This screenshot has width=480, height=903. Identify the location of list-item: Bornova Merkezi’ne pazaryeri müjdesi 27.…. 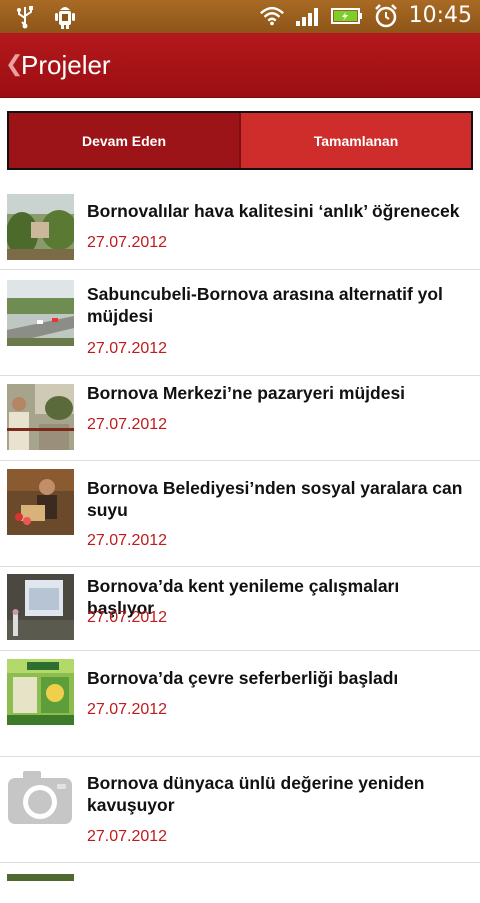
(240, 418).